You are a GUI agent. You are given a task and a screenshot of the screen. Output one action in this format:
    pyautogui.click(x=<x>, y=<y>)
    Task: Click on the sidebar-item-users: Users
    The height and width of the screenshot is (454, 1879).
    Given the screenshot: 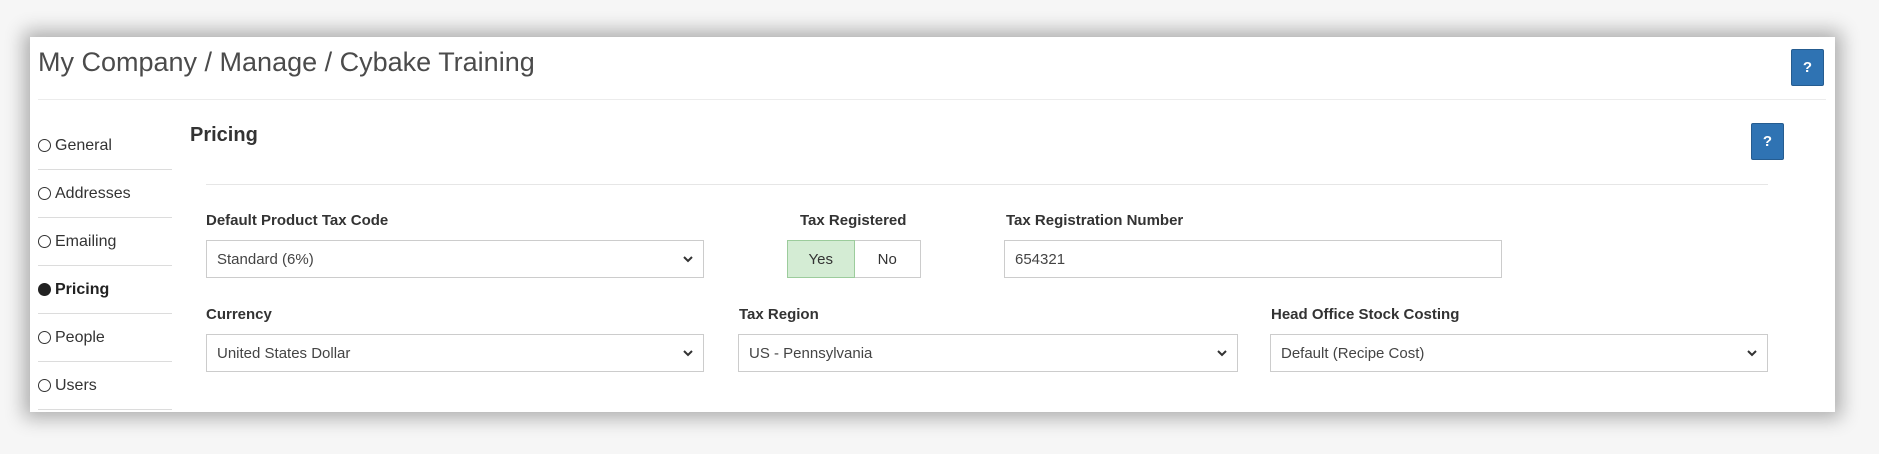 What is the action you would take?
    pyautogui.click(x=105, y=386)
    